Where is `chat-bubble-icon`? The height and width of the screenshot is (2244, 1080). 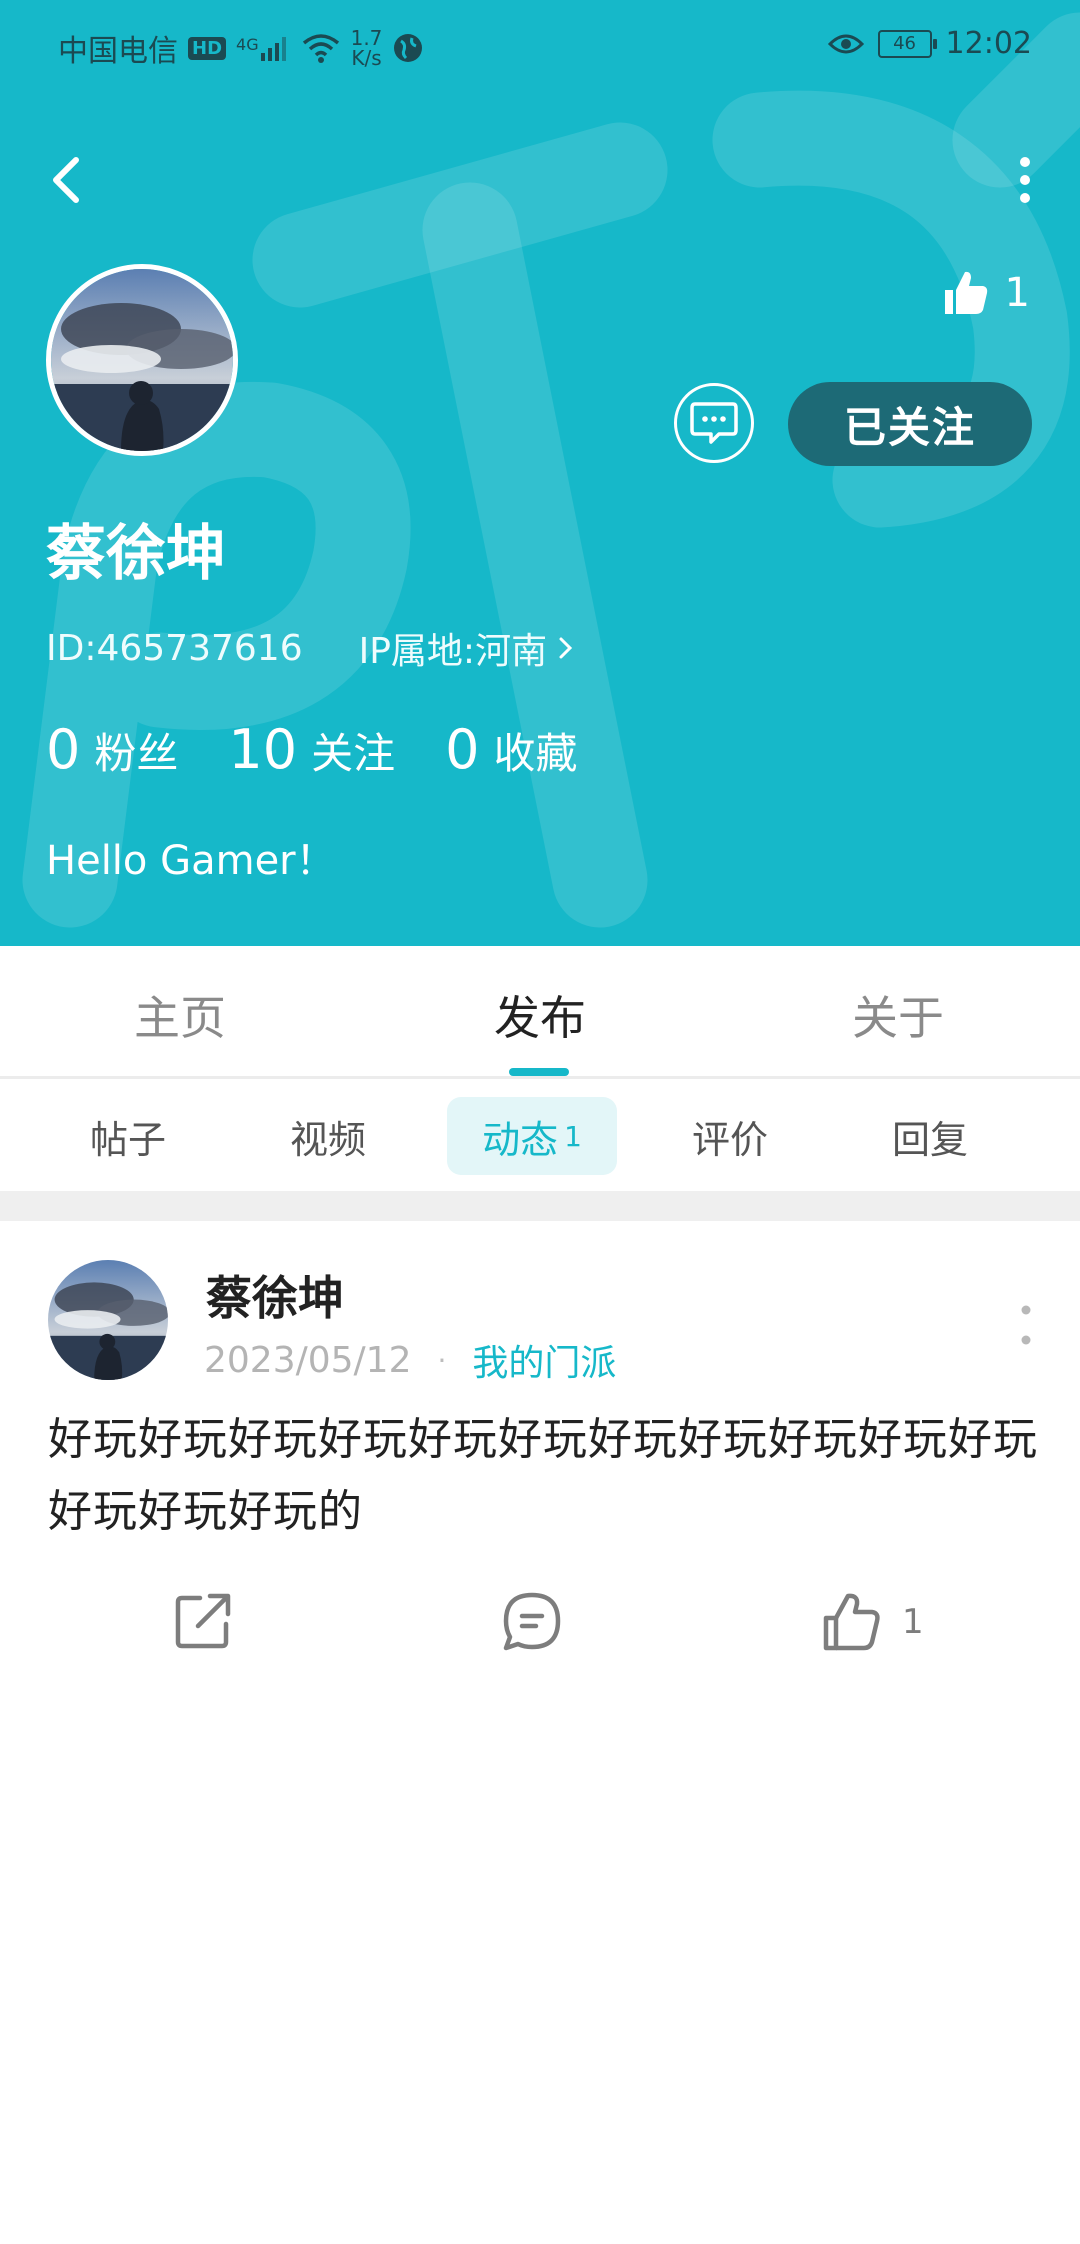 chat-bubble-icon is located at coordinates (714, 423).